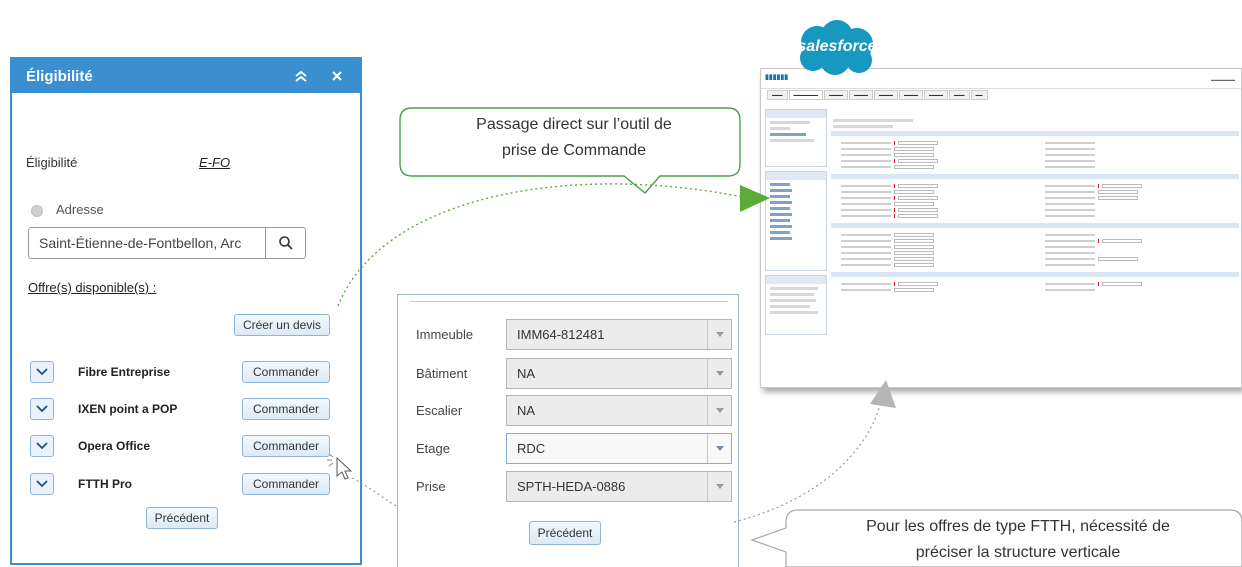 The image size is (1242, 567). I want to click on bottom-callout-line2: préciser la structure verticale, so click(1018, 552).